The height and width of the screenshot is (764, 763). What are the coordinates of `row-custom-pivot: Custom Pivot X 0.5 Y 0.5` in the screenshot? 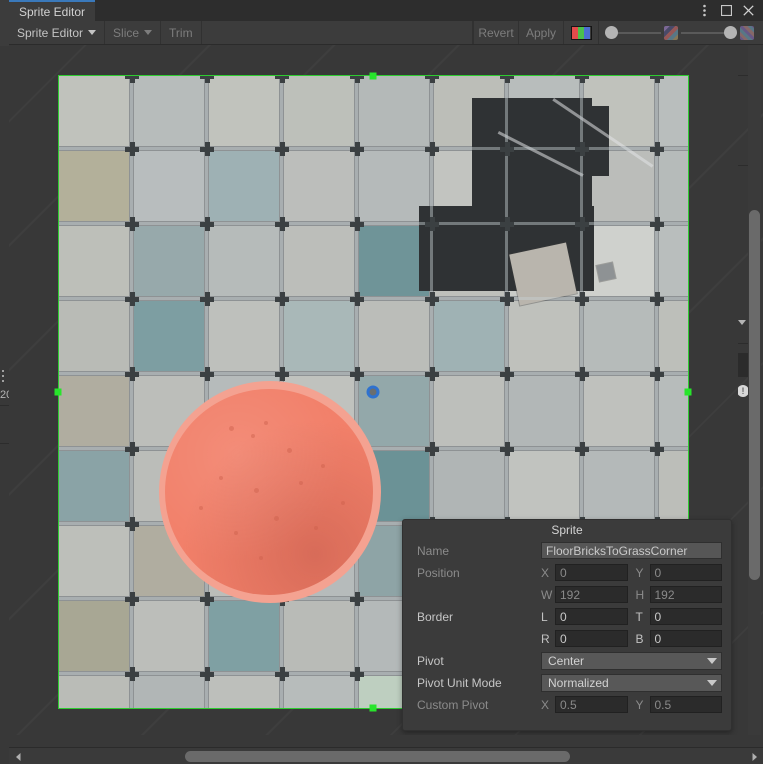 It's located at (567, 704).